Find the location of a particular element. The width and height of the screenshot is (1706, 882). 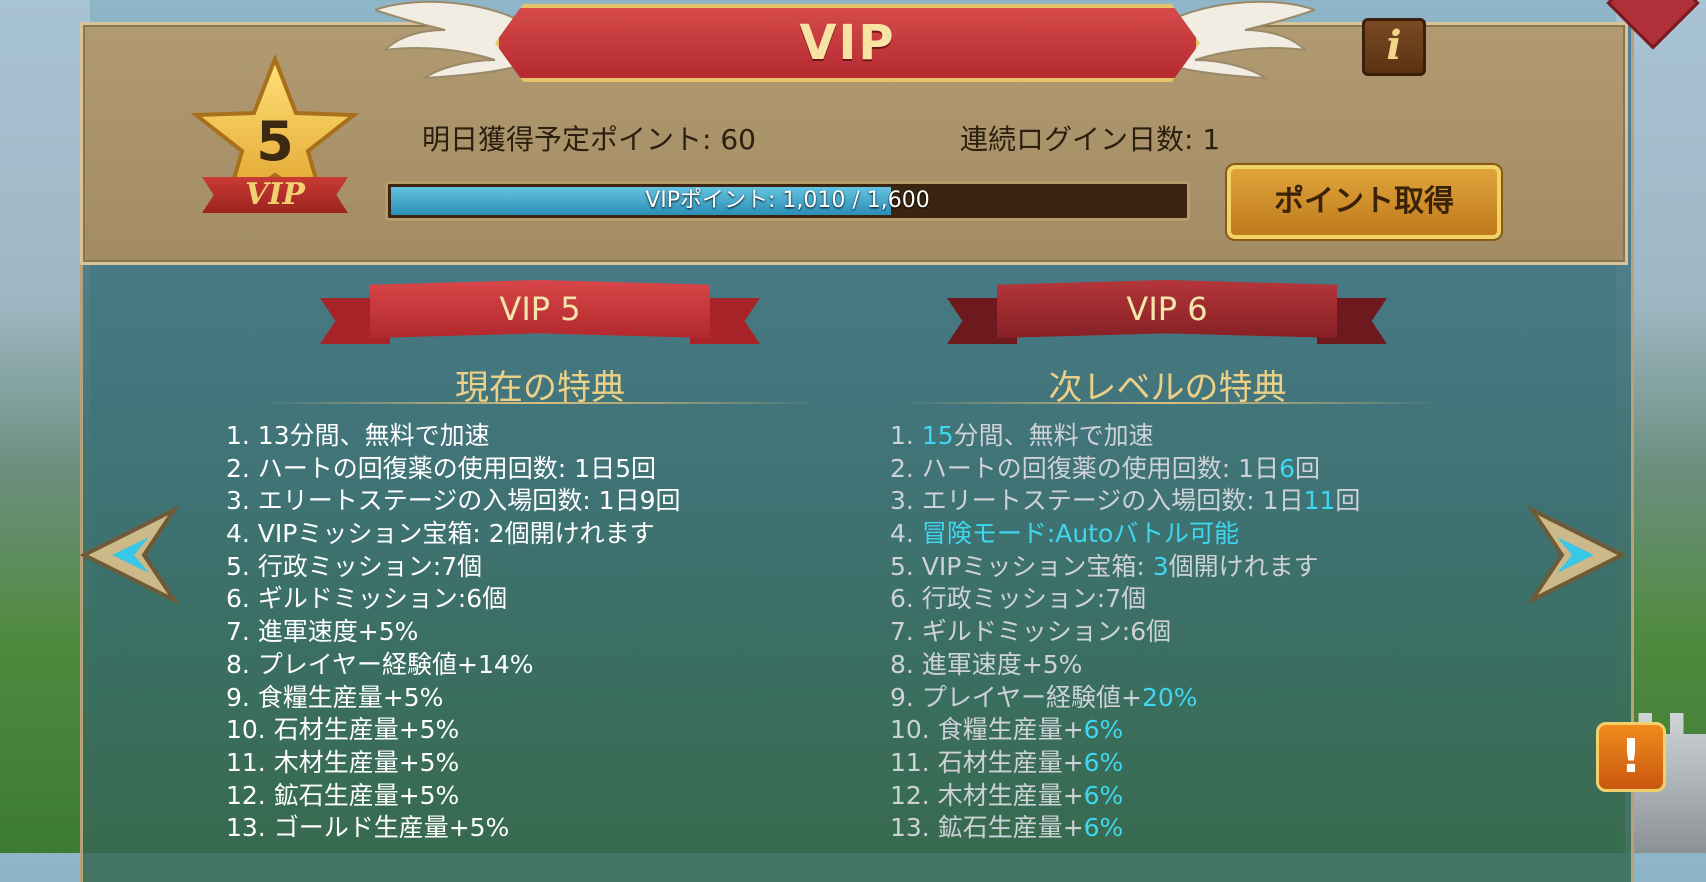

next-level-label: VIP 6 is located at coordinates (1167, 309).